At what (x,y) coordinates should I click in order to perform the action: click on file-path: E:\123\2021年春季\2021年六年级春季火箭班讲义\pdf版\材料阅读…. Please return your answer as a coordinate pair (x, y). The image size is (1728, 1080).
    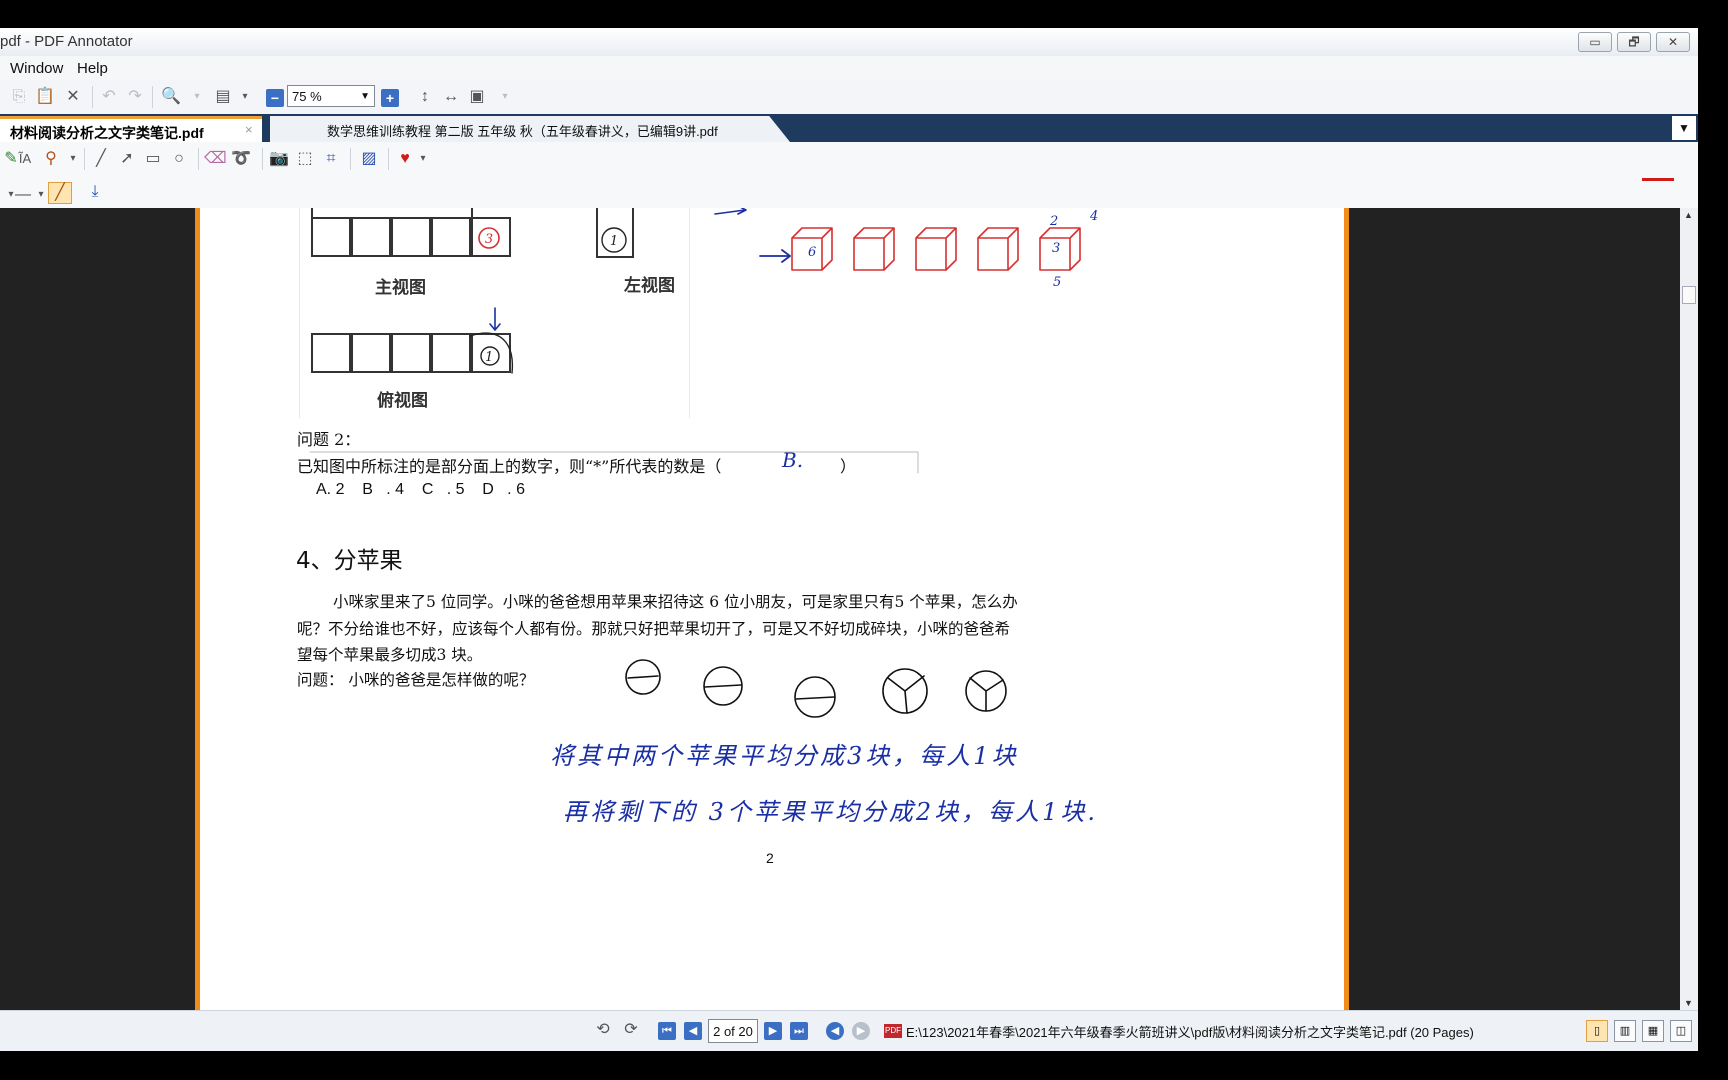
    Looking at the image, I should click on (1190, 1032).